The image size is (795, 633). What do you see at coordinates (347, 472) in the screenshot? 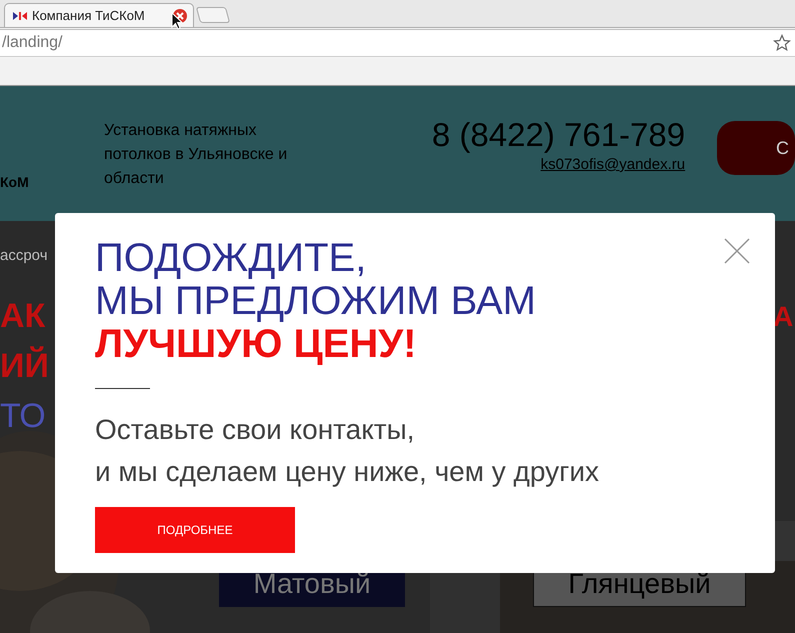
I see `popup-subtitle: и мы сделаем цену ниже, чем у других` at bounding box center [347, 472].